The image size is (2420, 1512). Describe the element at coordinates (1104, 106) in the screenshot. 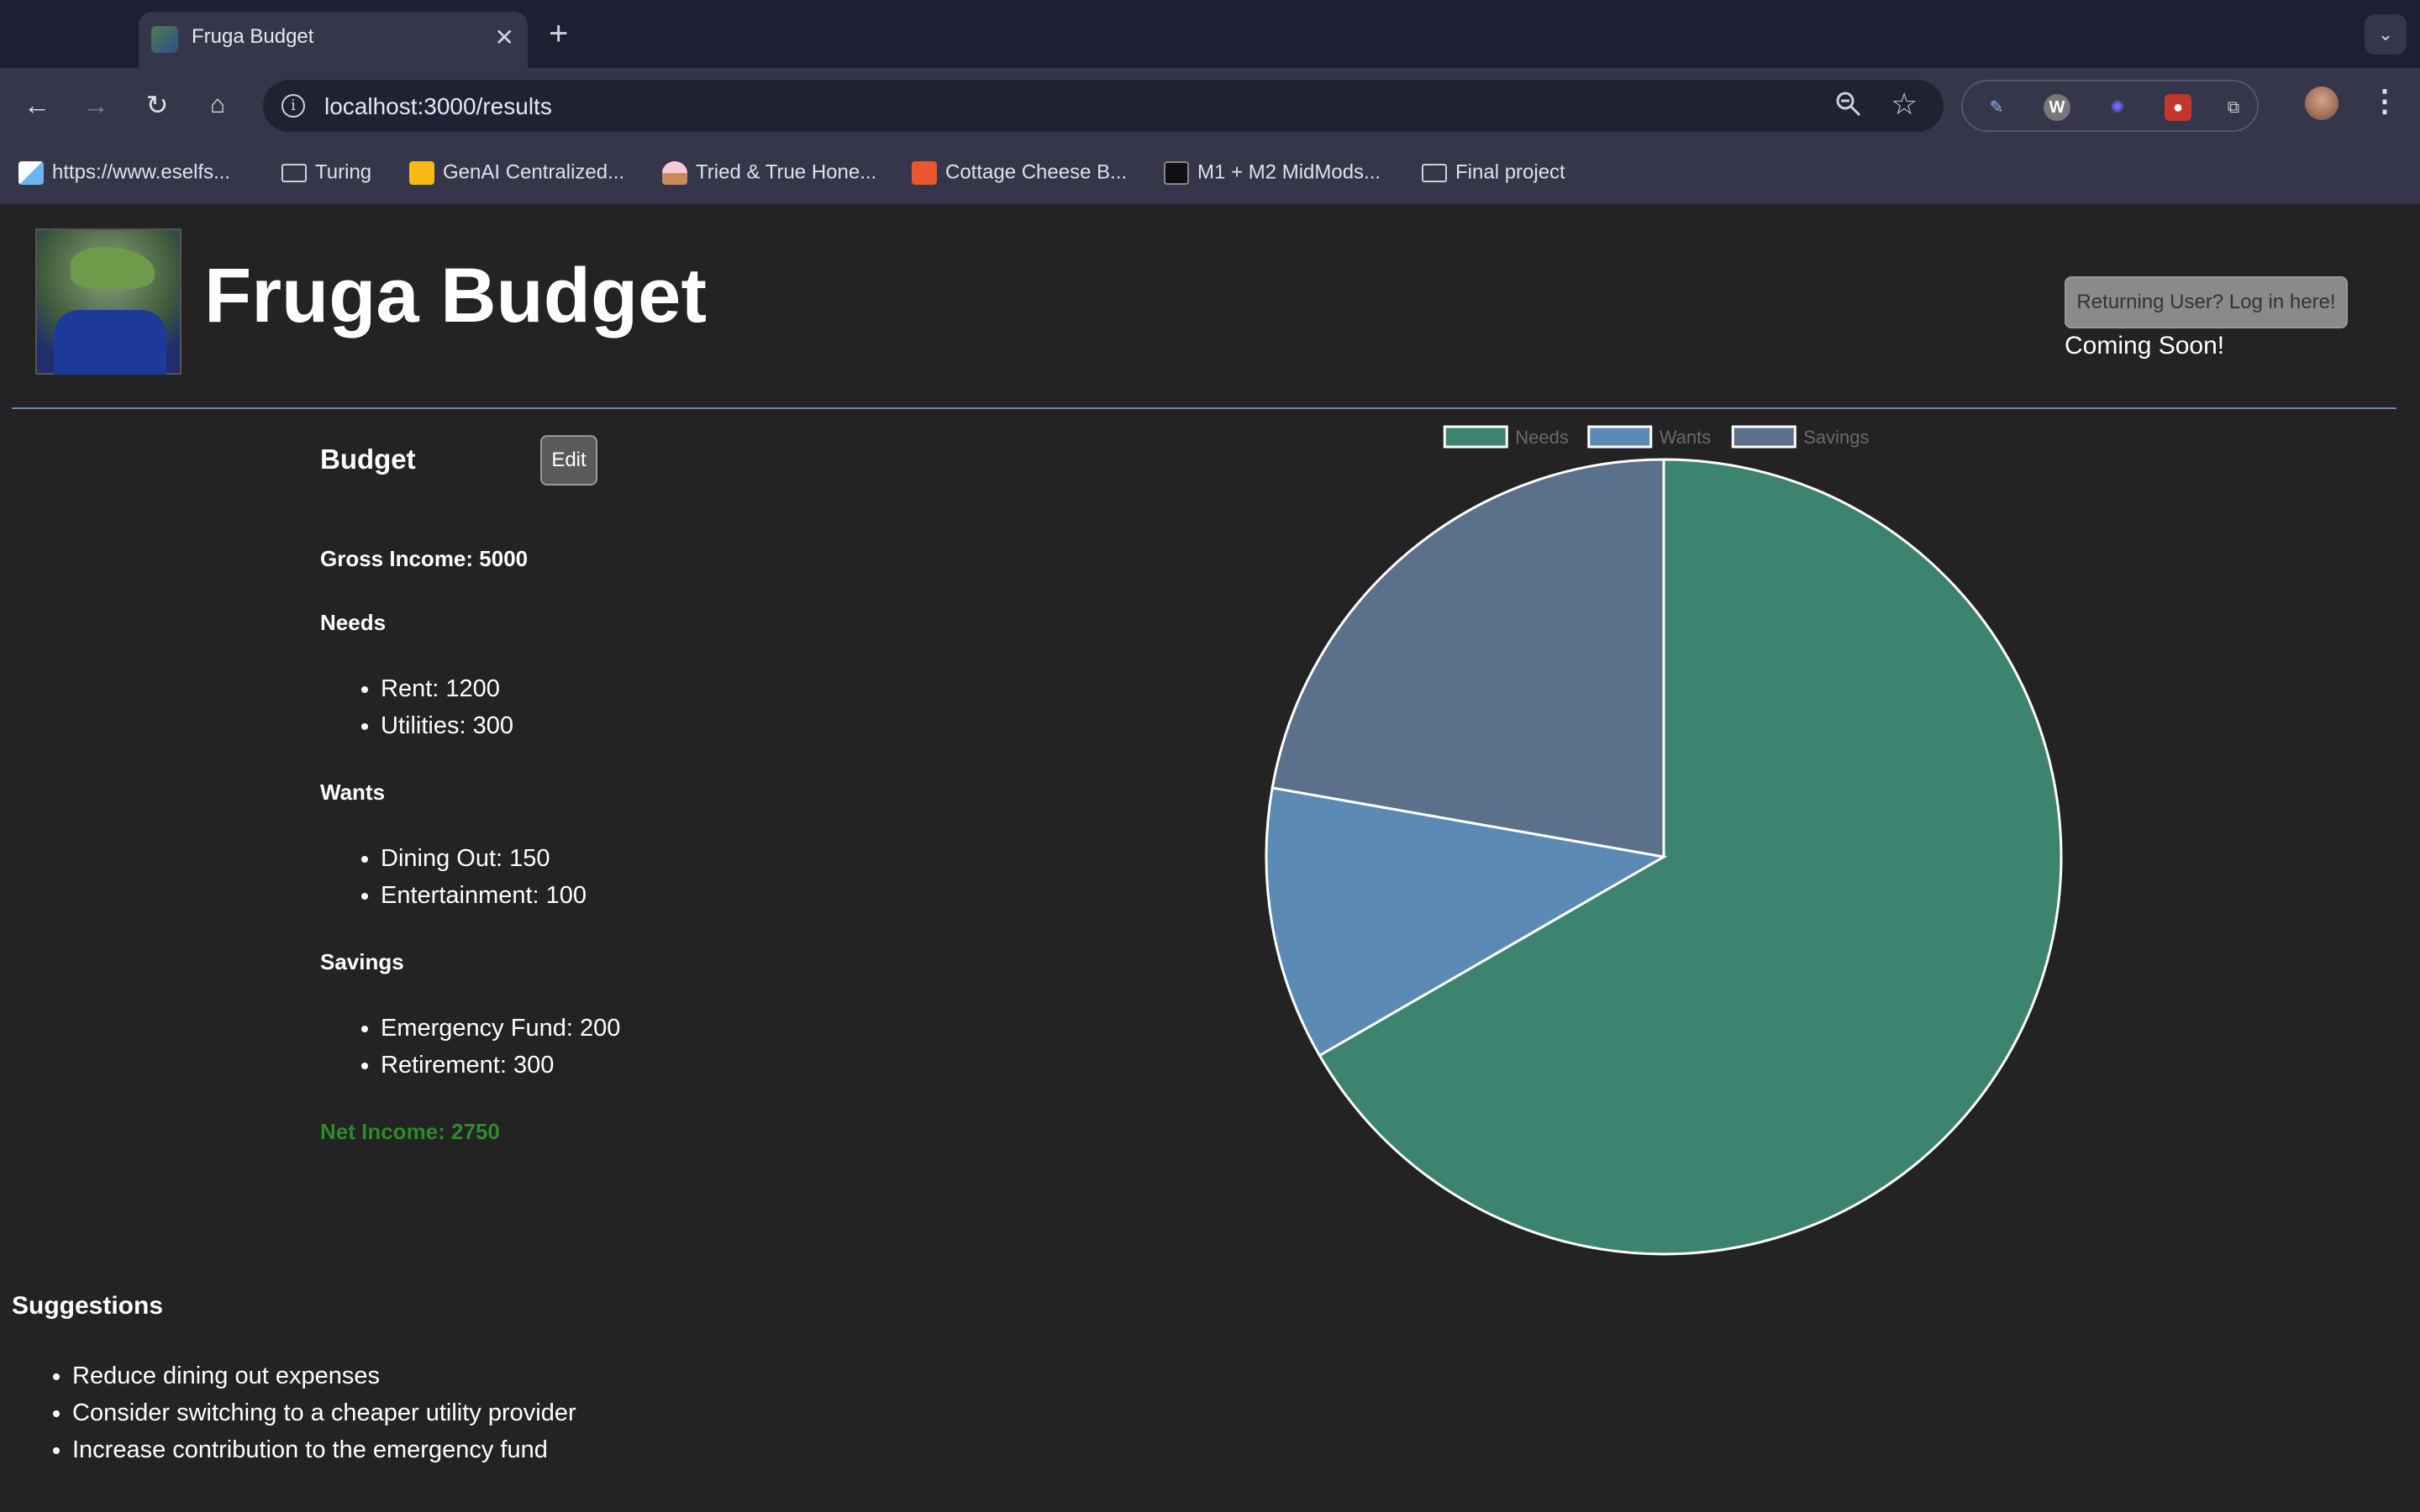

I see `address-bar: i localhost:3000/results ☆` at that location.